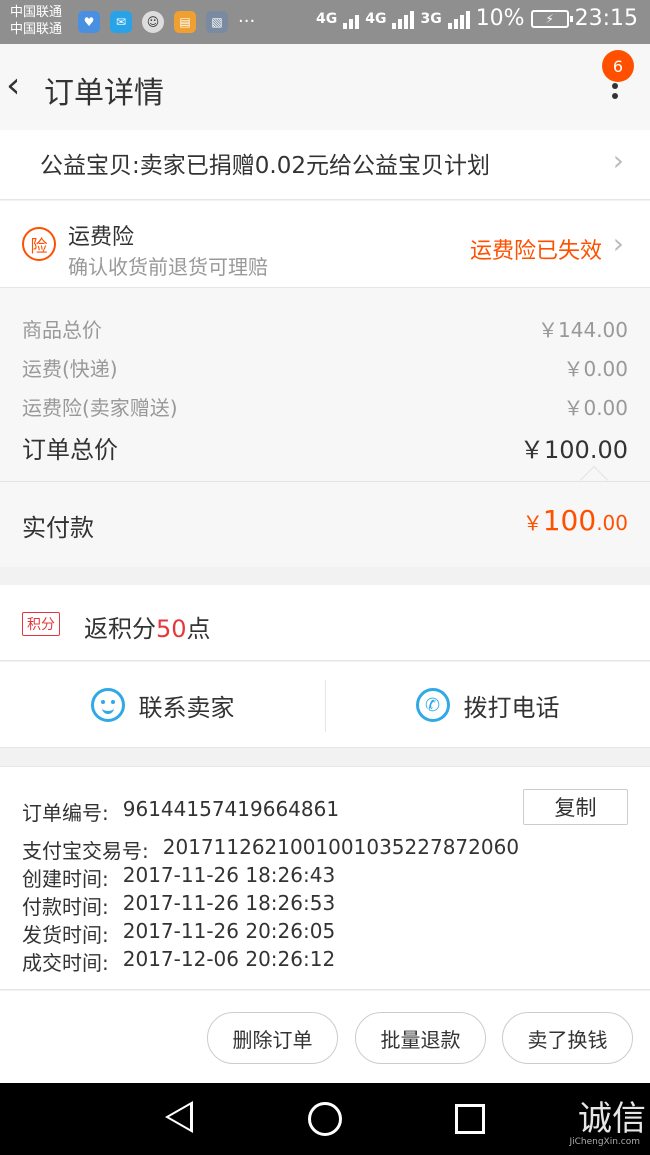 Image resolution: width=650 pixels, height=1155 pixels. What do you see at coordinates (325, 244) in the screenshot?
I see `shipping-insurance-row: 险 运费险 确认收货前退货可理赔 运费险已失效 ›` at bounding box center [325, 244].